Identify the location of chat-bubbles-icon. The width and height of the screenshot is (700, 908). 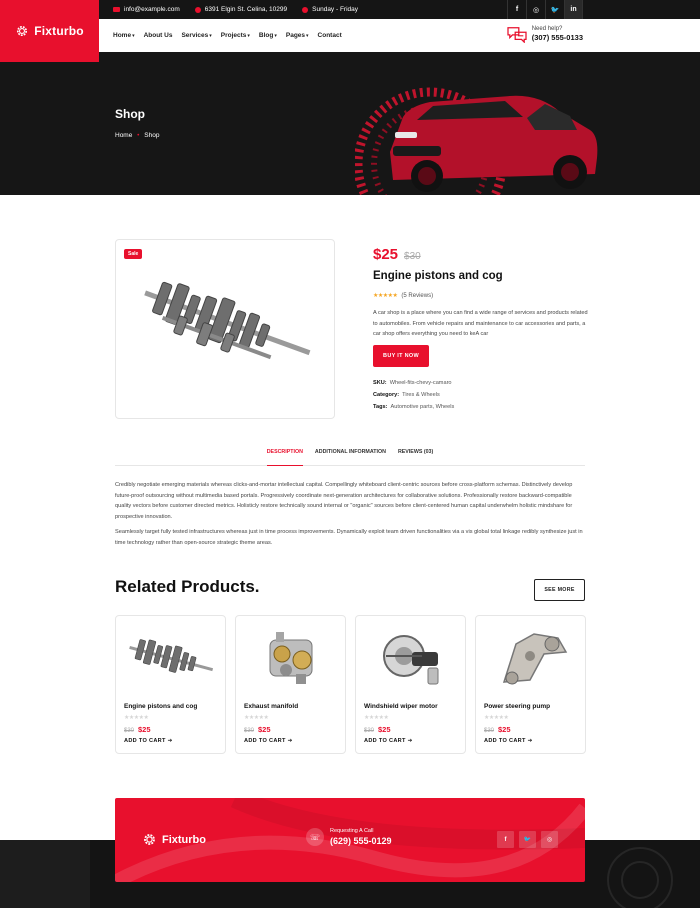
(517, 35).